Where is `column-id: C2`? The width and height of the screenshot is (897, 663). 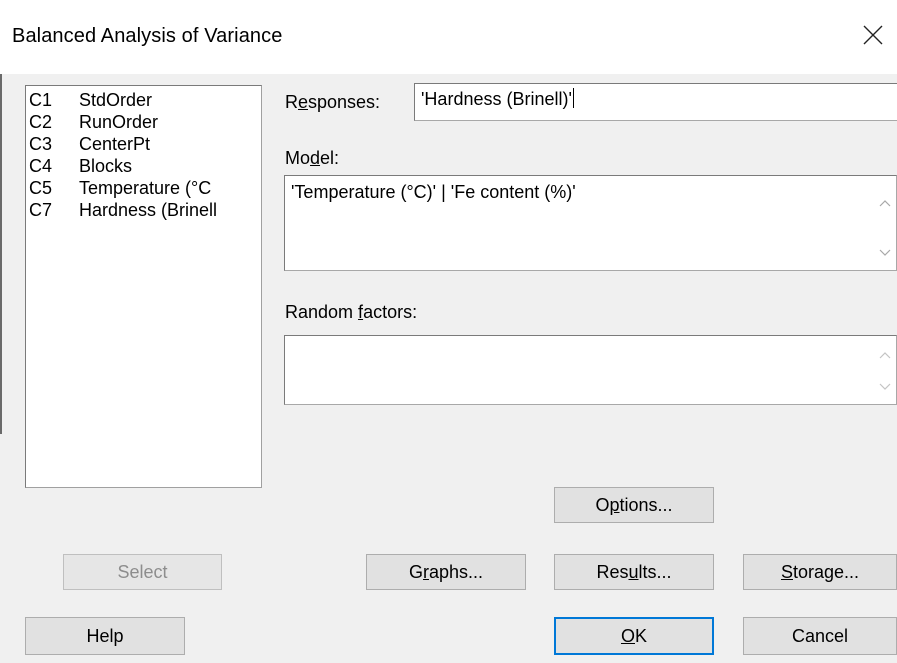 column-id: C2 is located at coordinates (41, 122).